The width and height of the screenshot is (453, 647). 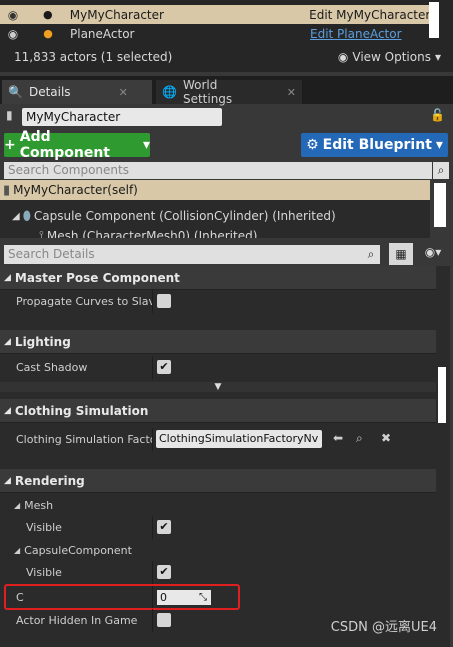 What do you see at coordinates (359, 438) in the screenshot?
I see `browse-search-icon: ⌕` at bounding box center [359, 438].